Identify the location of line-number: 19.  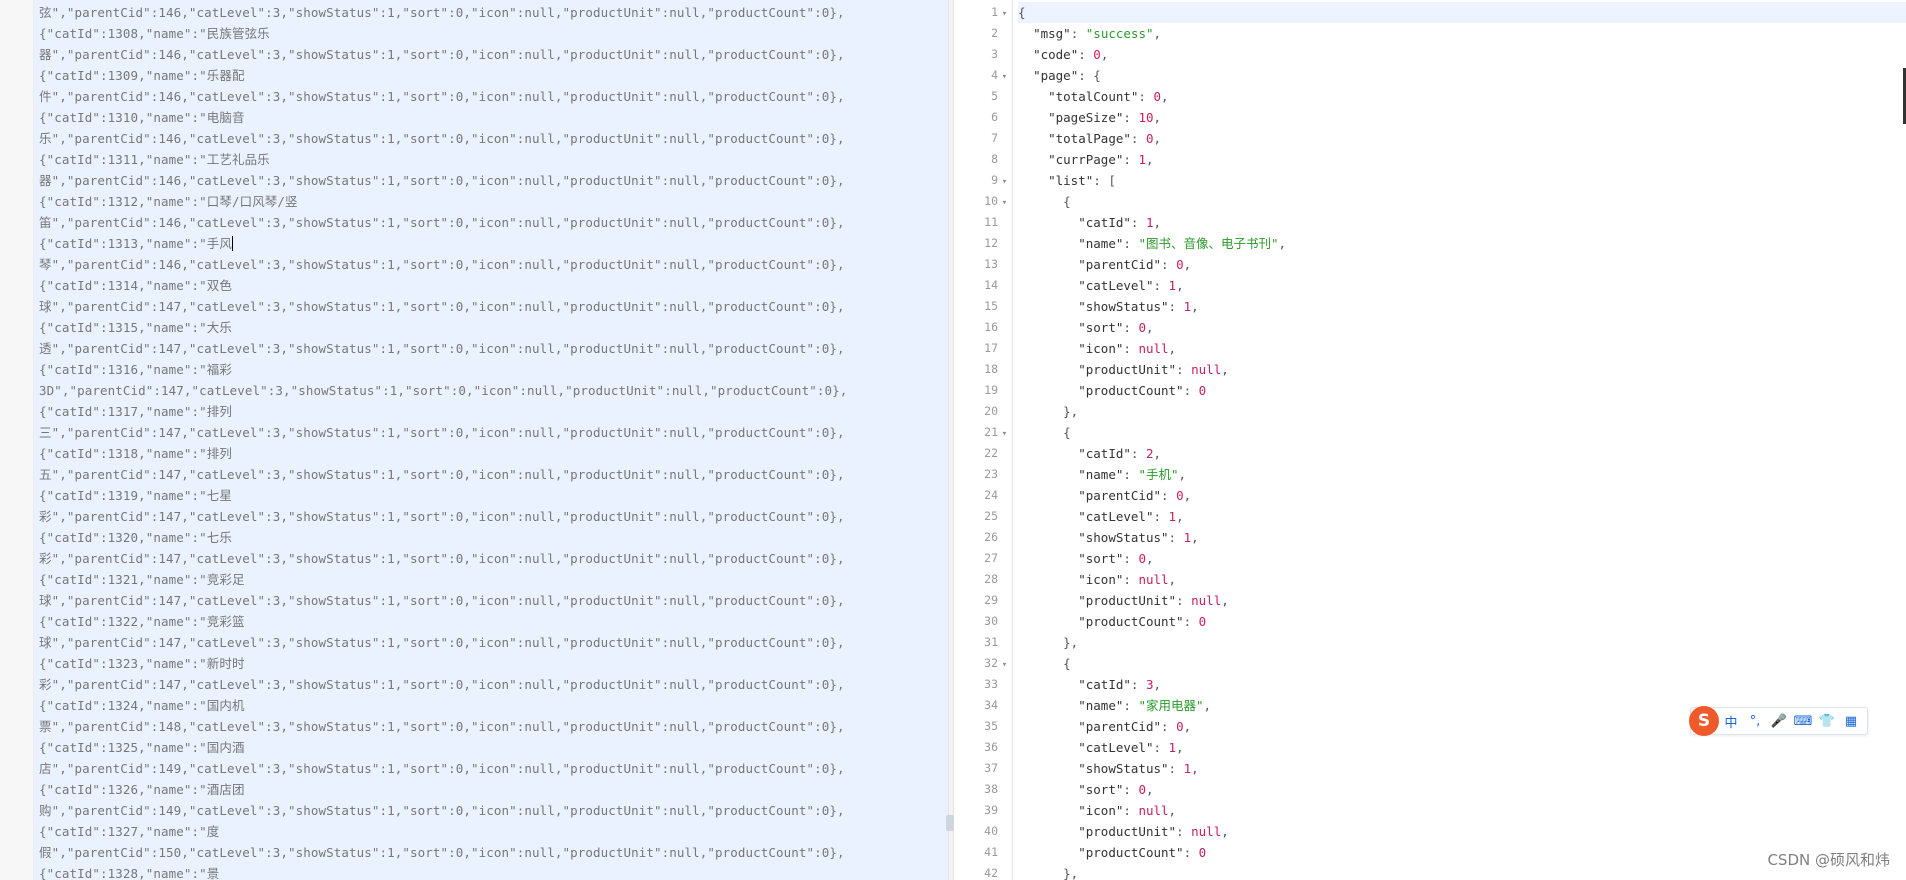
(984, 390).